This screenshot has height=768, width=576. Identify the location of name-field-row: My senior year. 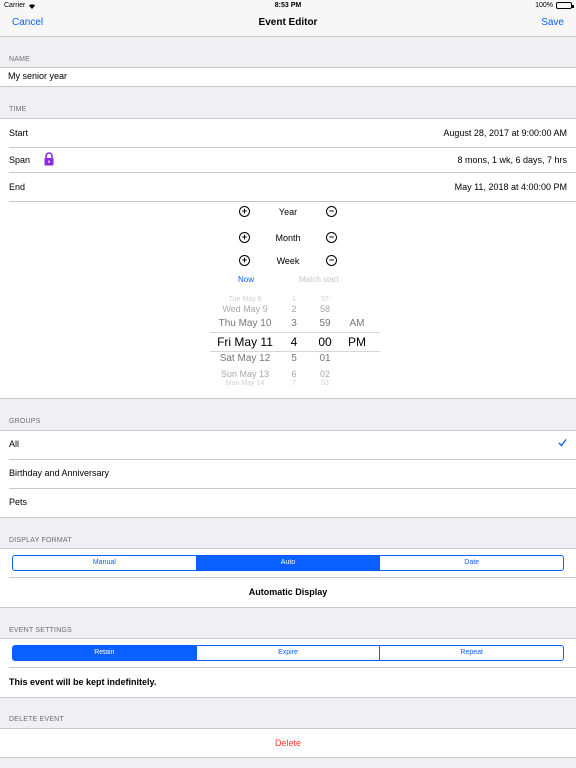
(288, 76).